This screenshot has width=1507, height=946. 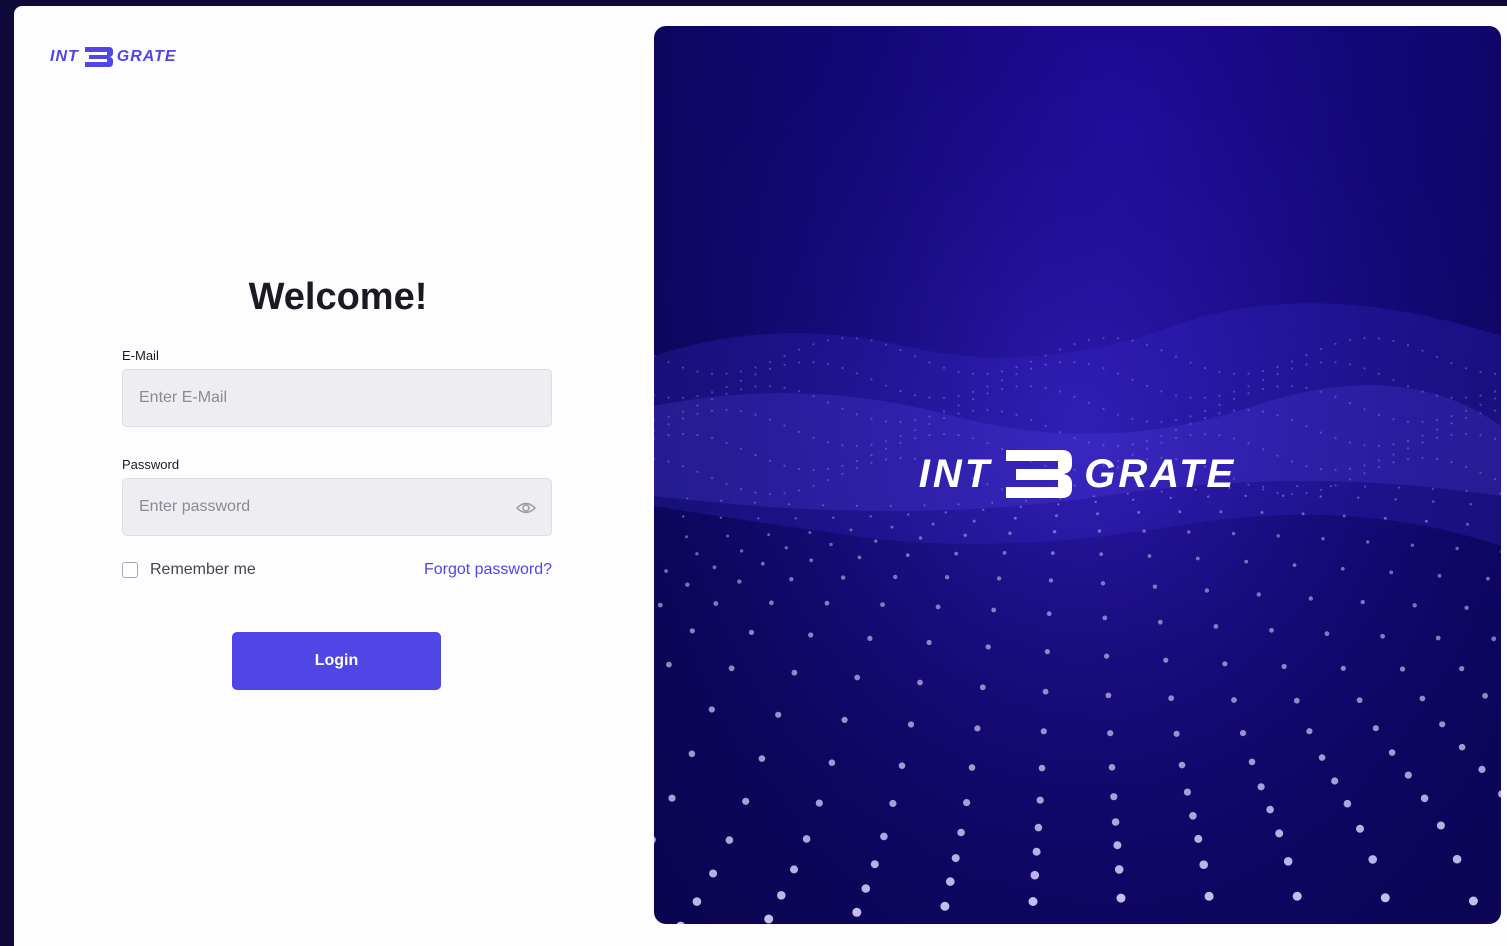 I want to click on remember-me: Remember me, so click(x=189, y=570).